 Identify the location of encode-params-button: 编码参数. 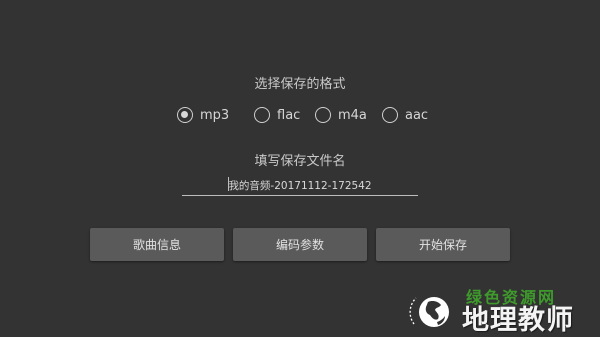
(300, 244).